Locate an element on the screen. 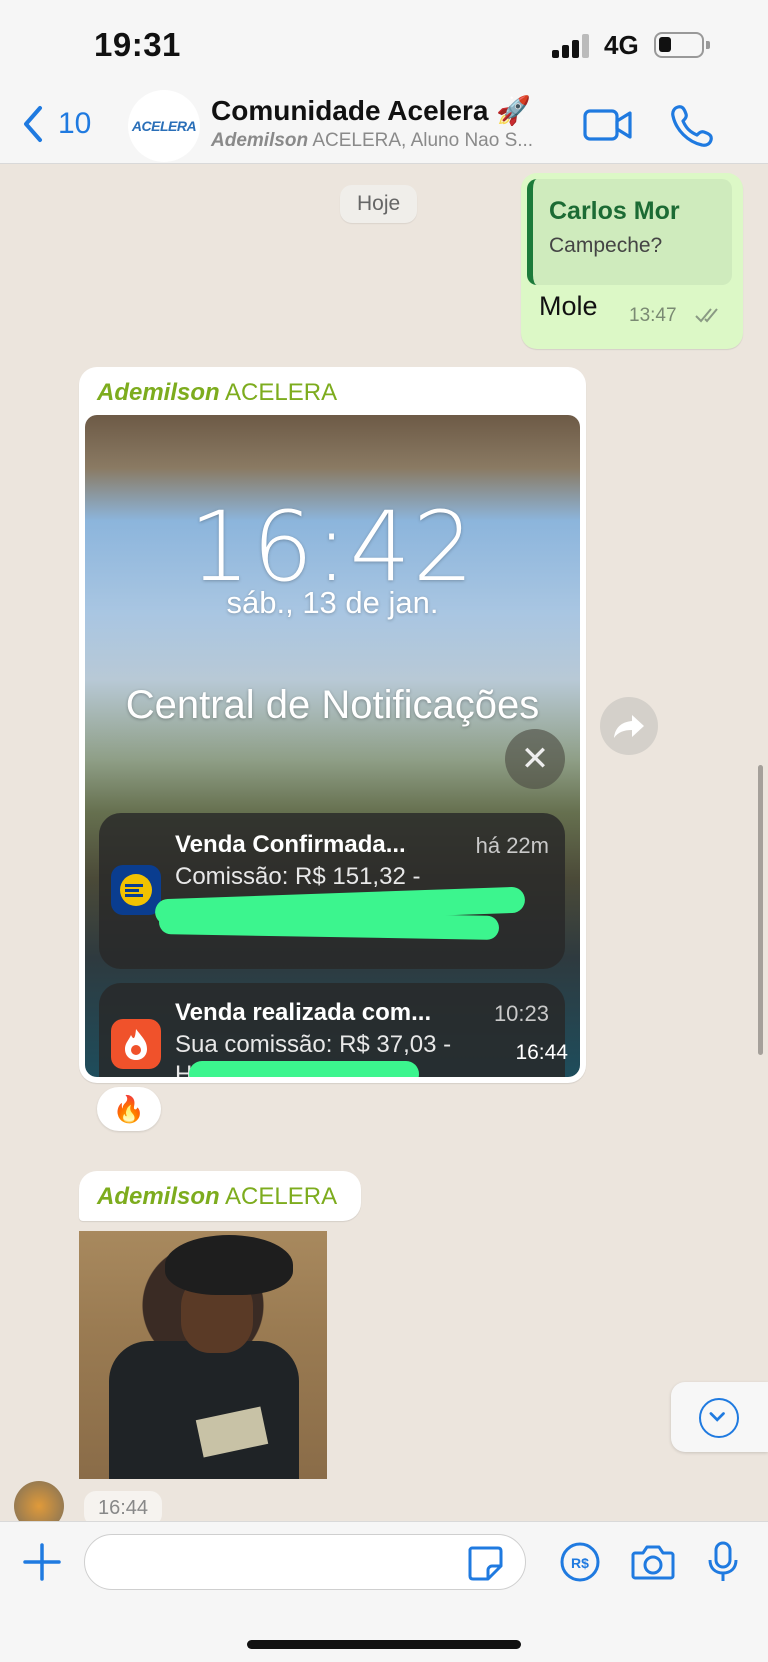 The image size is (768, 1662). network-type: 4G is located at coordinates (621, 45).